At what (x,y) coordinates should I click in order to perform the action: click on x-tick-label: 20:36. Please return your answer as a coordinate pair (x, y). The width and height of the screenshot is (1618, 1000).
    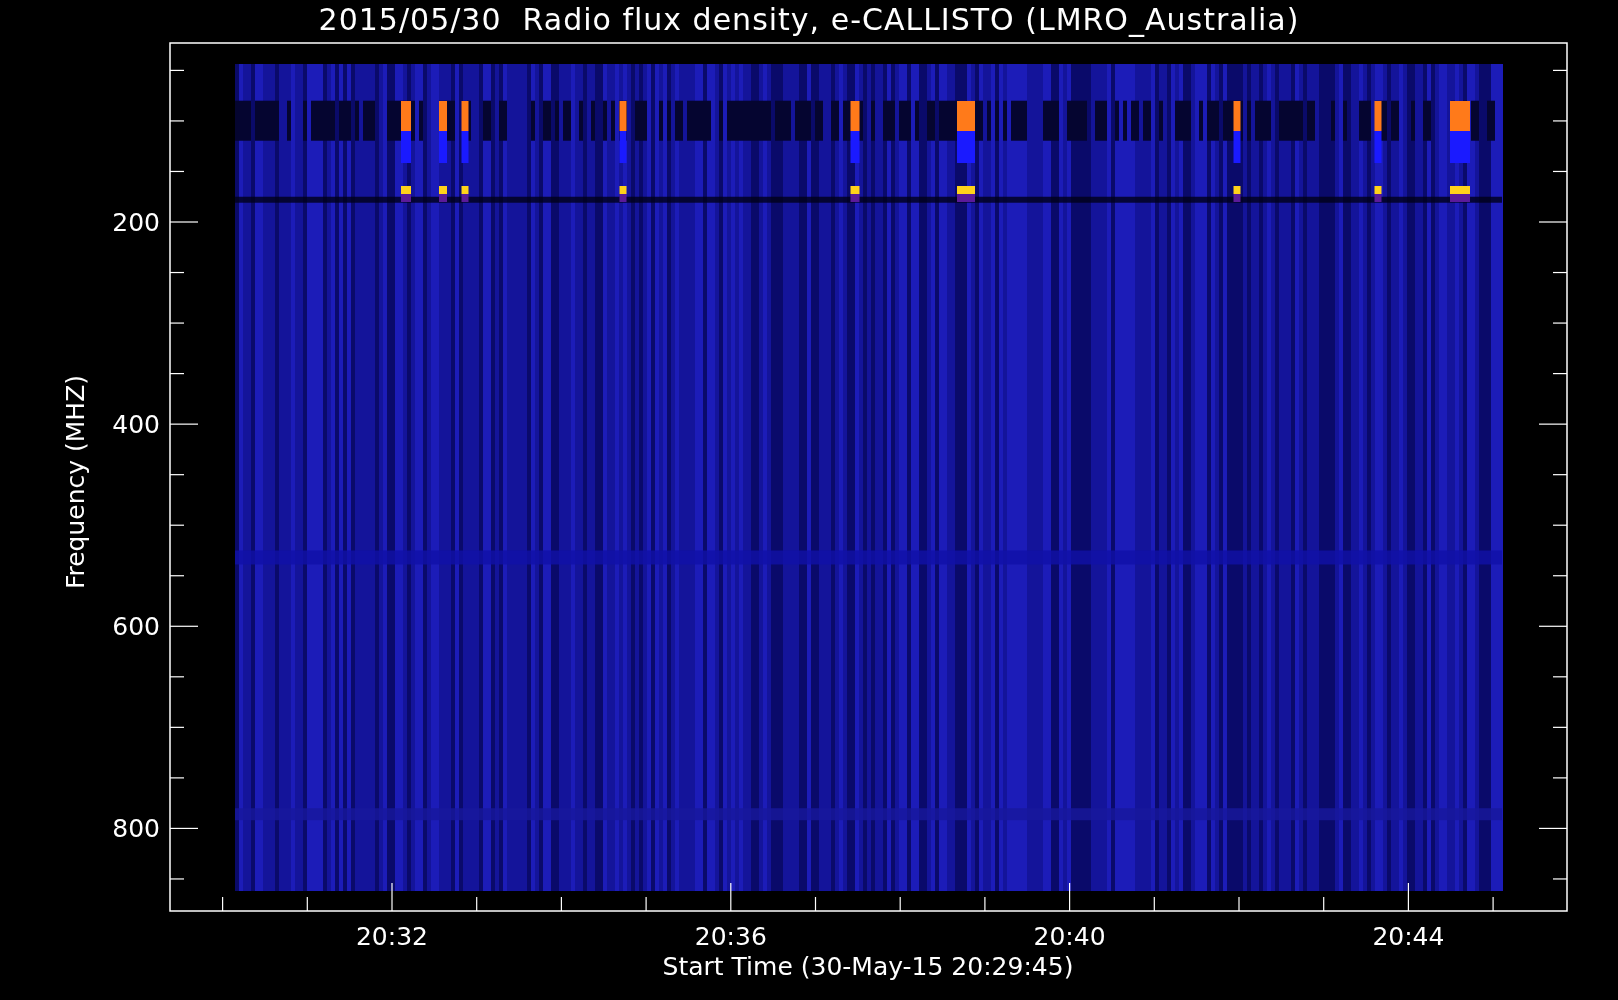
    Looking at the image, I should click on (730, 936).